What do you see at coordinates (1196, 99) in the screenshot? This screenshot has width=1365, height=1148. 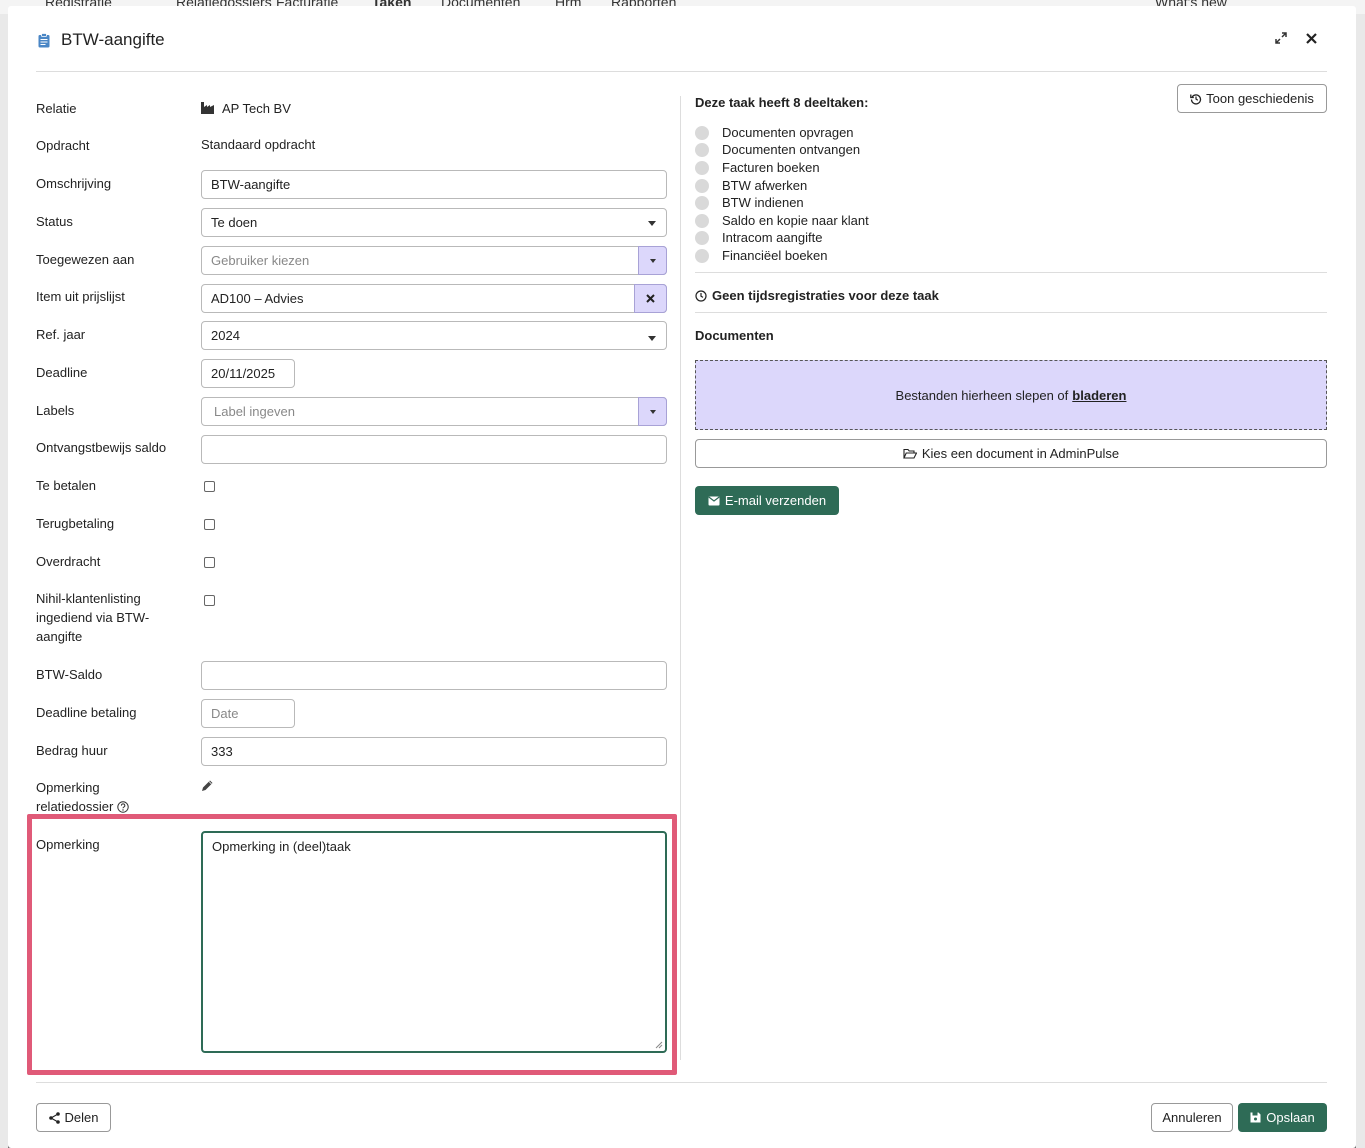 I see `history-icon` at bounding box center [1196, 99].